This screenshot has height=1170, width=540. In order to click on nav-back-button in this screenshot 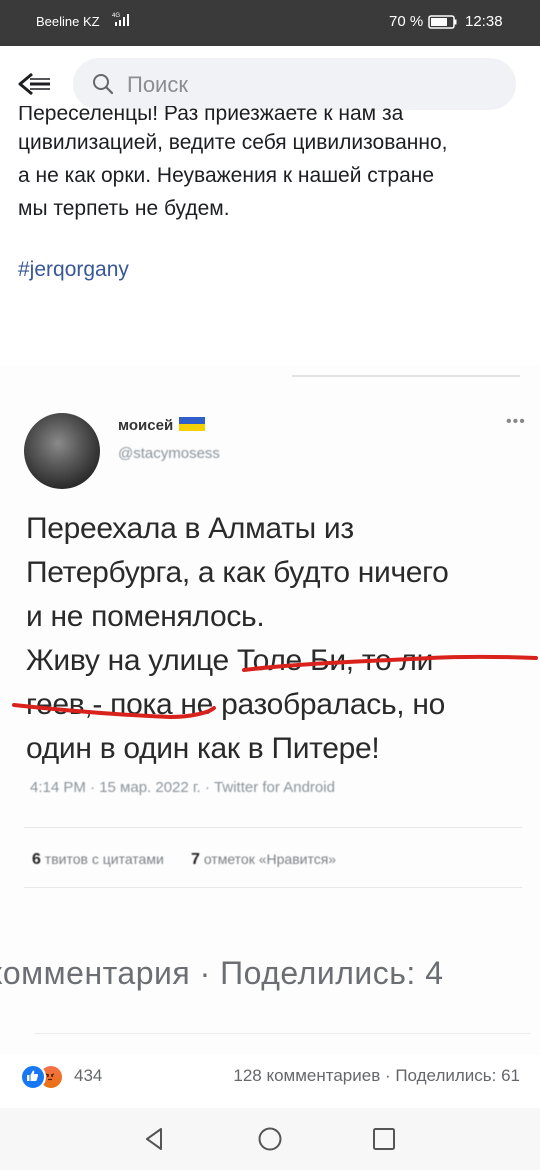, I will do `click(155, 1139)`.